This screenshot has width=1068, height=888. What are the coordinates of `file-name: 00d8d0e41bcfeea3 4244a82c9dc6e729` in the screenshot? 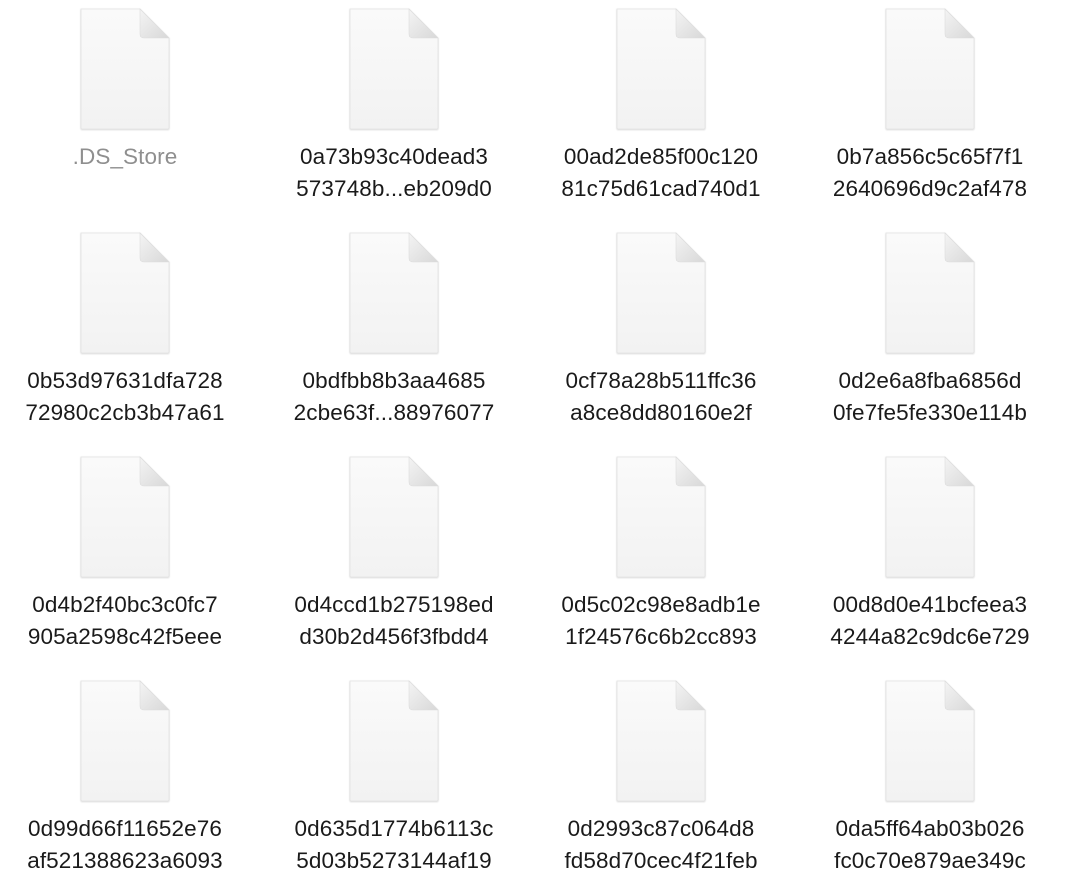 It's located at (930, 620).